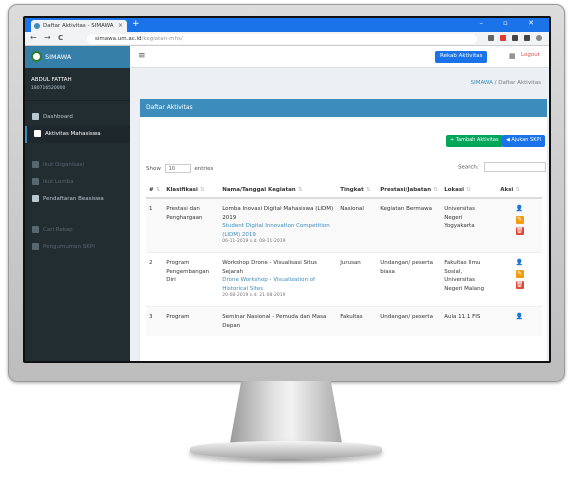  What do you see at coordinates (77, 134) in the screenshot?
I see `sidebar-item-aktivitas: Aktivitas Mahasiswa` at bounding box center [77, 134].